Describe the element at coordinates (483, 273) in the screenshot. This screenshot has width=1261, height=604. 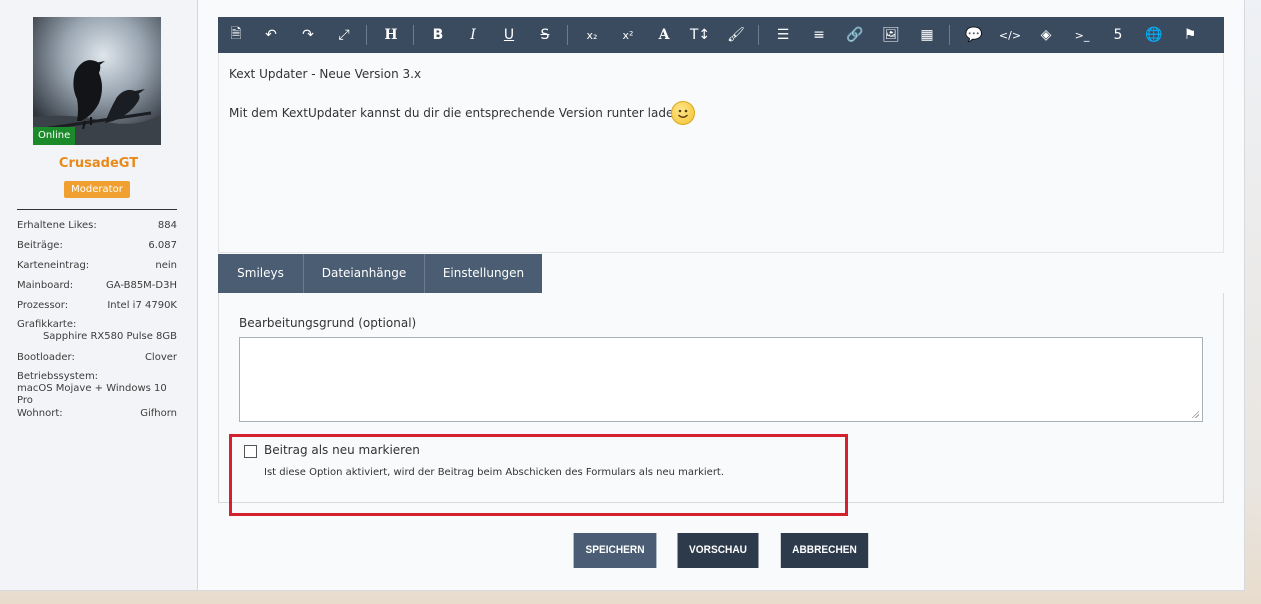
I see `tab-settings: Einstellungen` at that location.